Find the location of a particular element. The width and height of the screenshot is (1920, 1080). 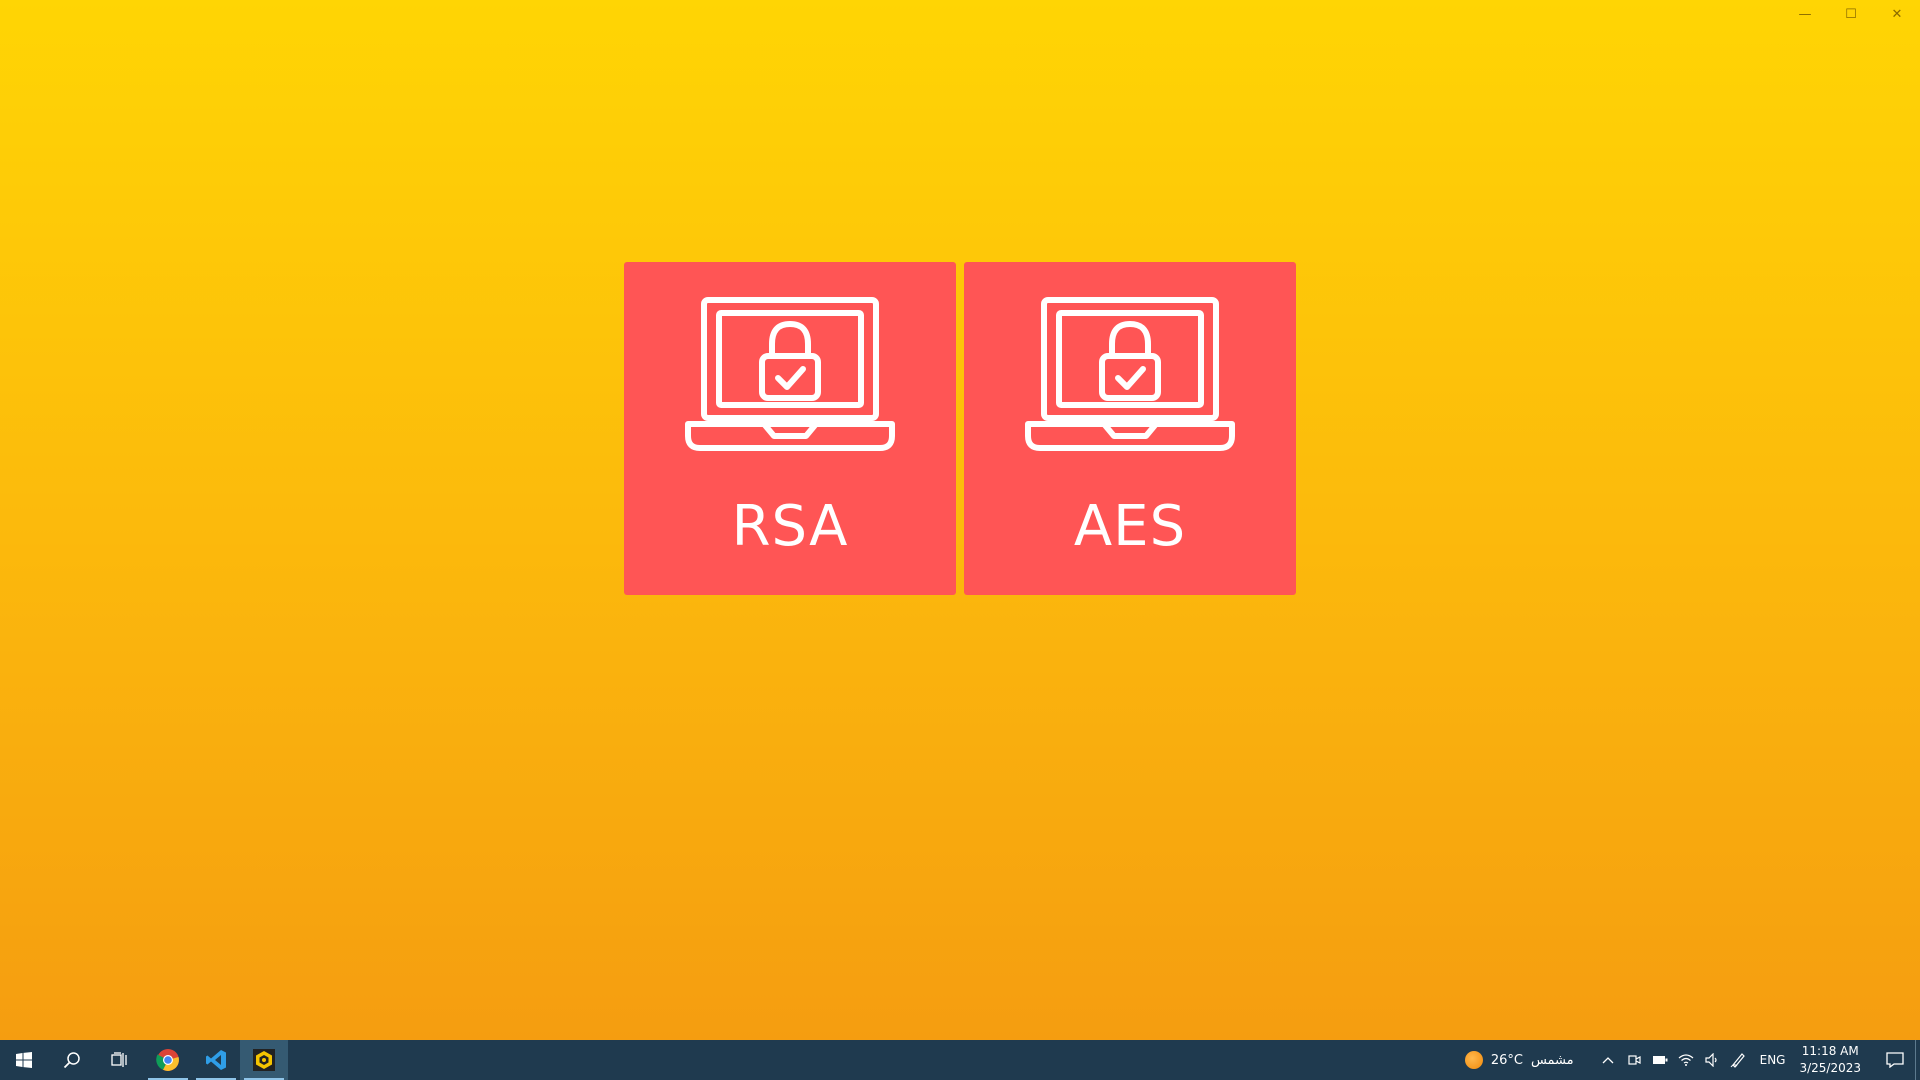

notification-button is located at coordinates (1895, 1060).